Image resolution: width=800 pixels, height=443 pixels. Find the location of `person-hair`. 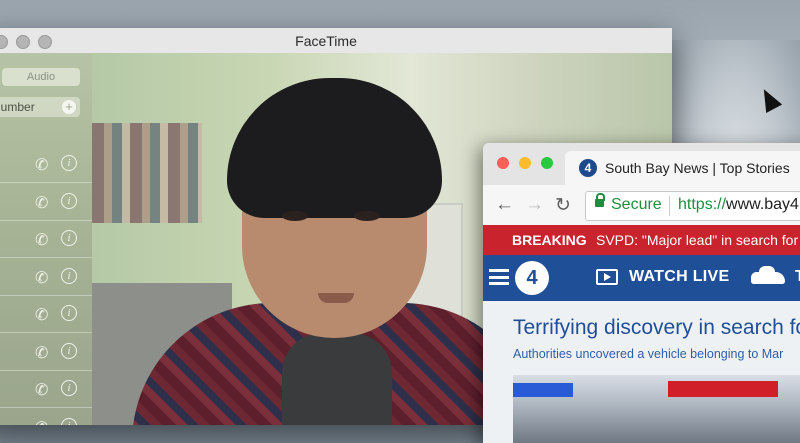

person-hair is located at coordinates (334, 148).